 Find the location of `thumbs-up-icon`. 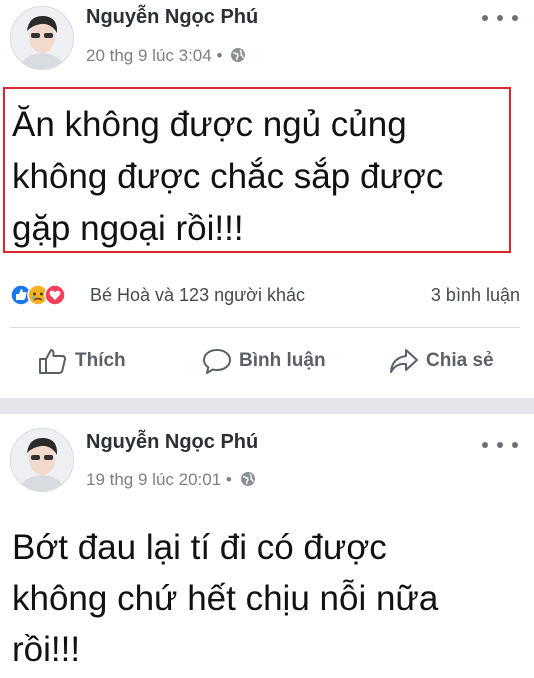

thumbs-up-icon is located at coordinates (52, 361).